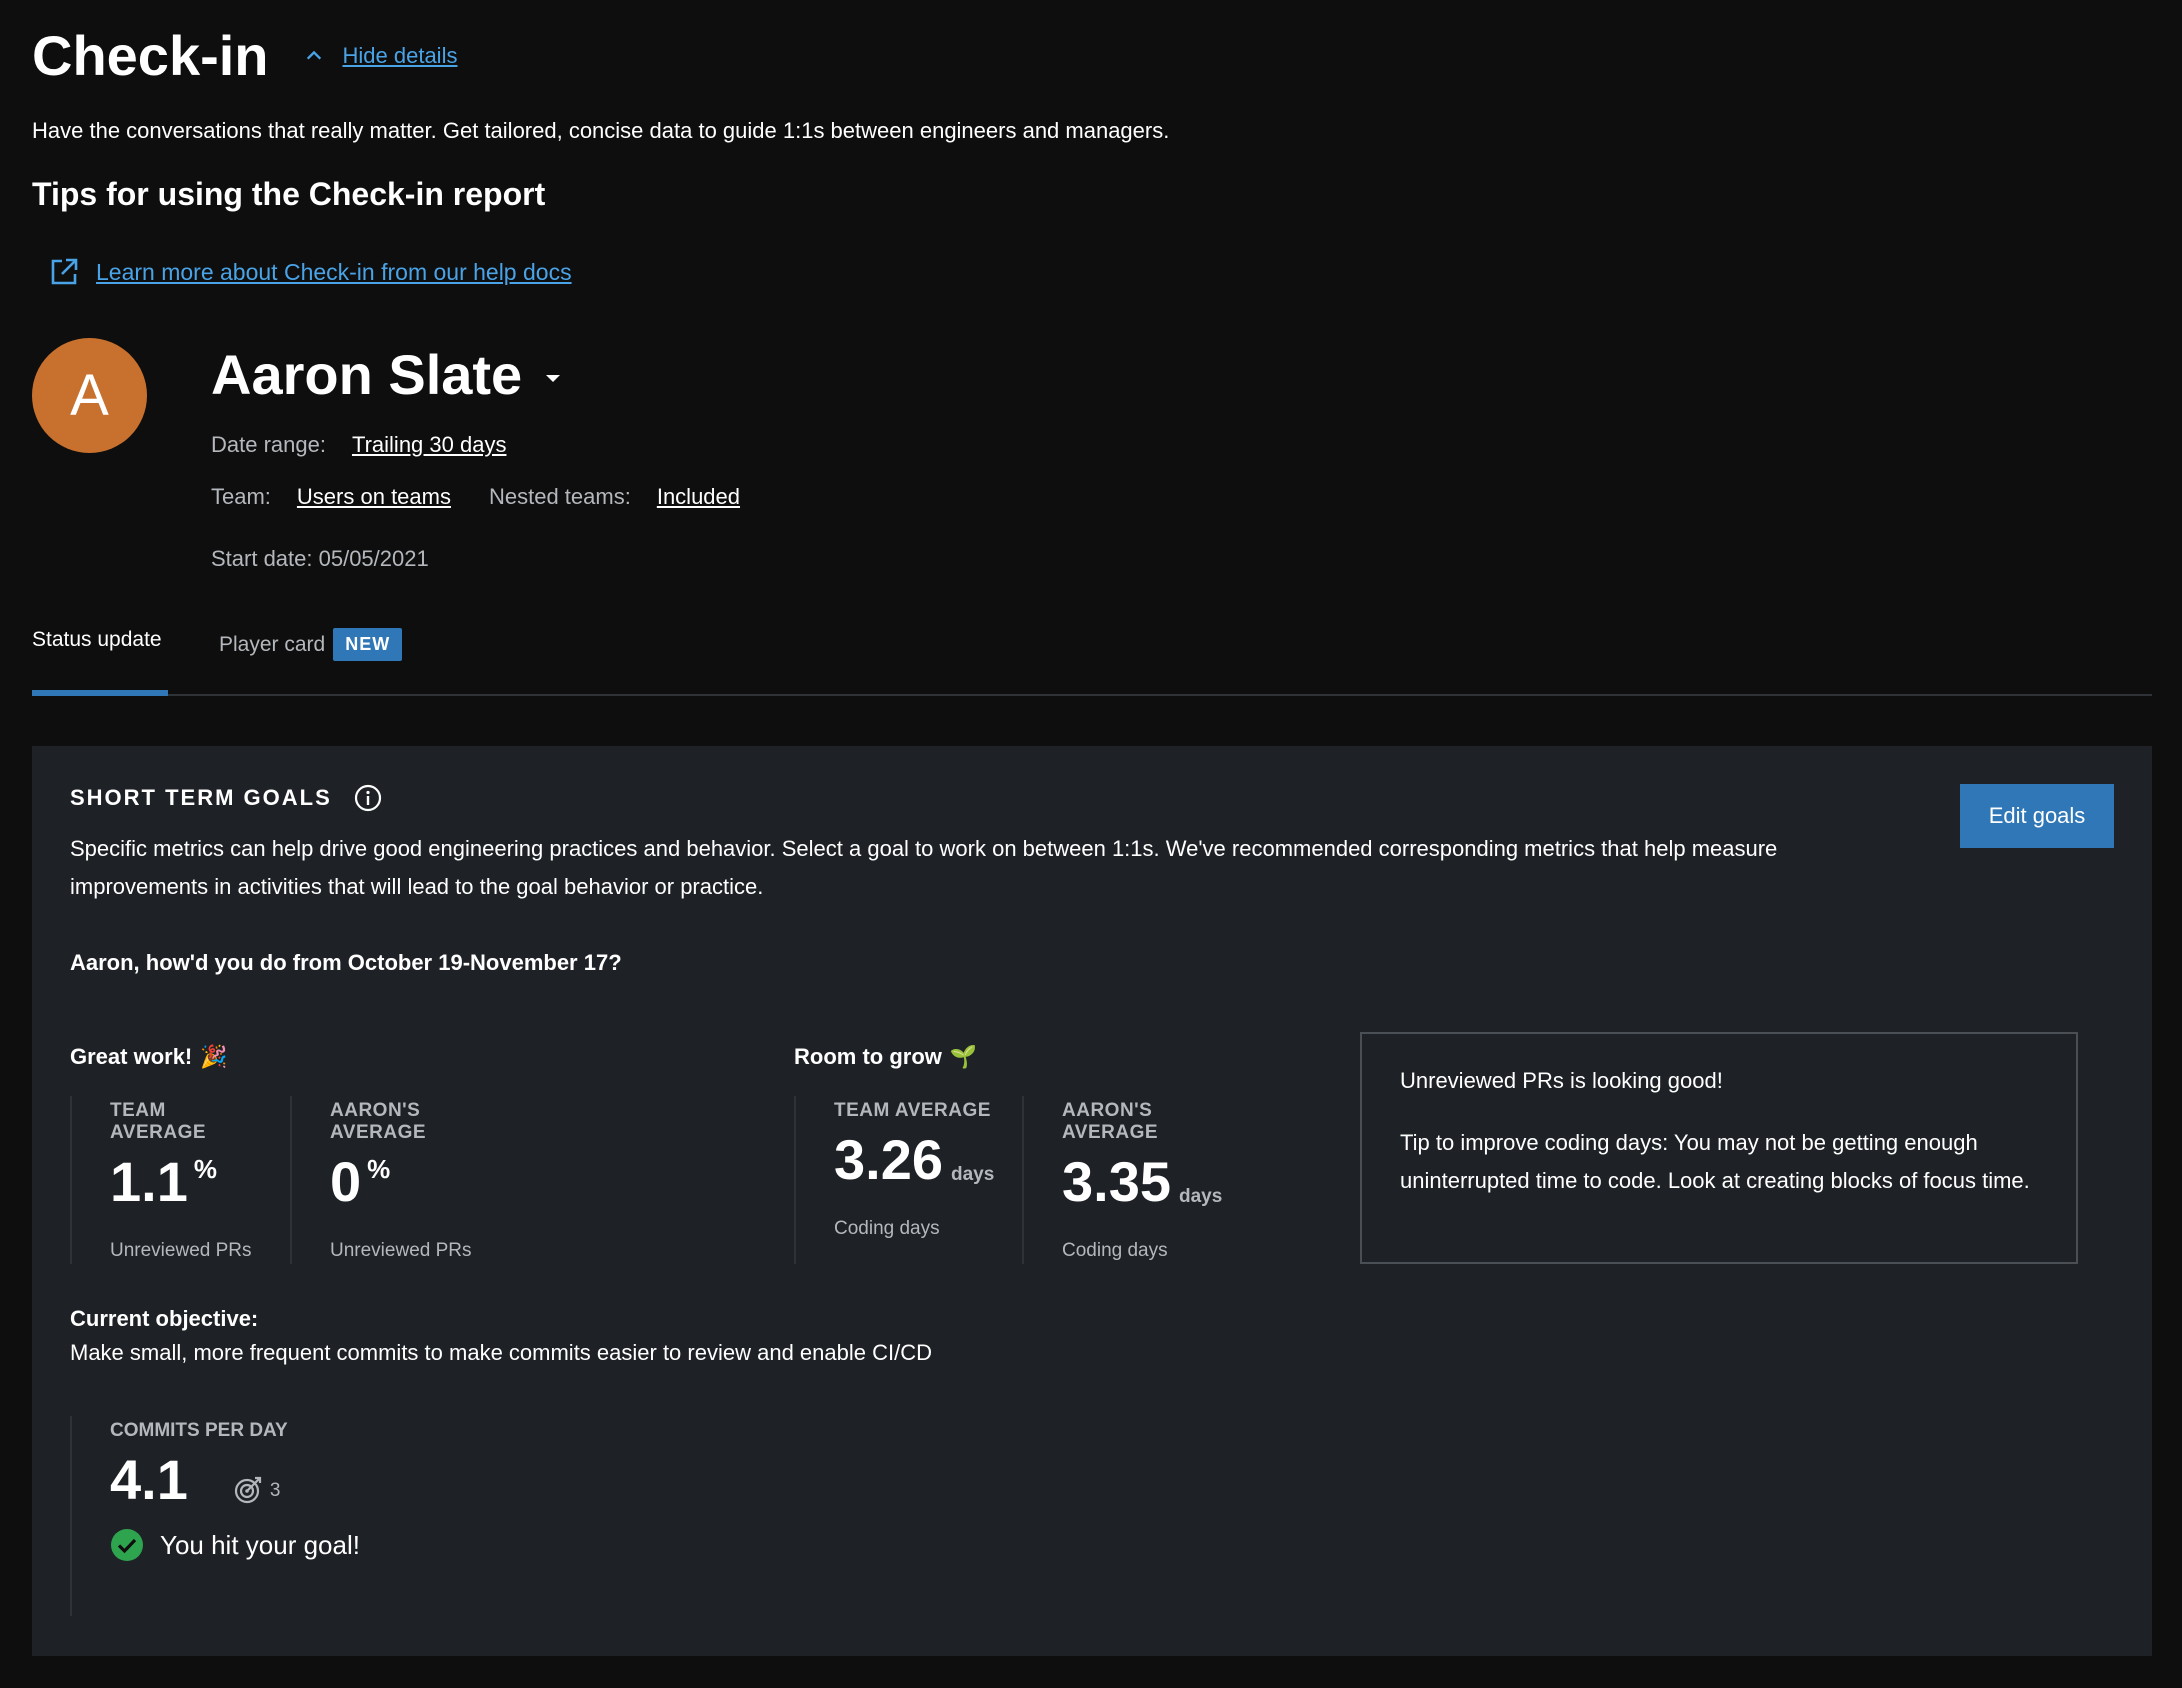 This screenshot has width=2182, height=1688. Describe the element at coordinates (374, 497) in the screenshot. I see `team-value: Users on teams` at that location.